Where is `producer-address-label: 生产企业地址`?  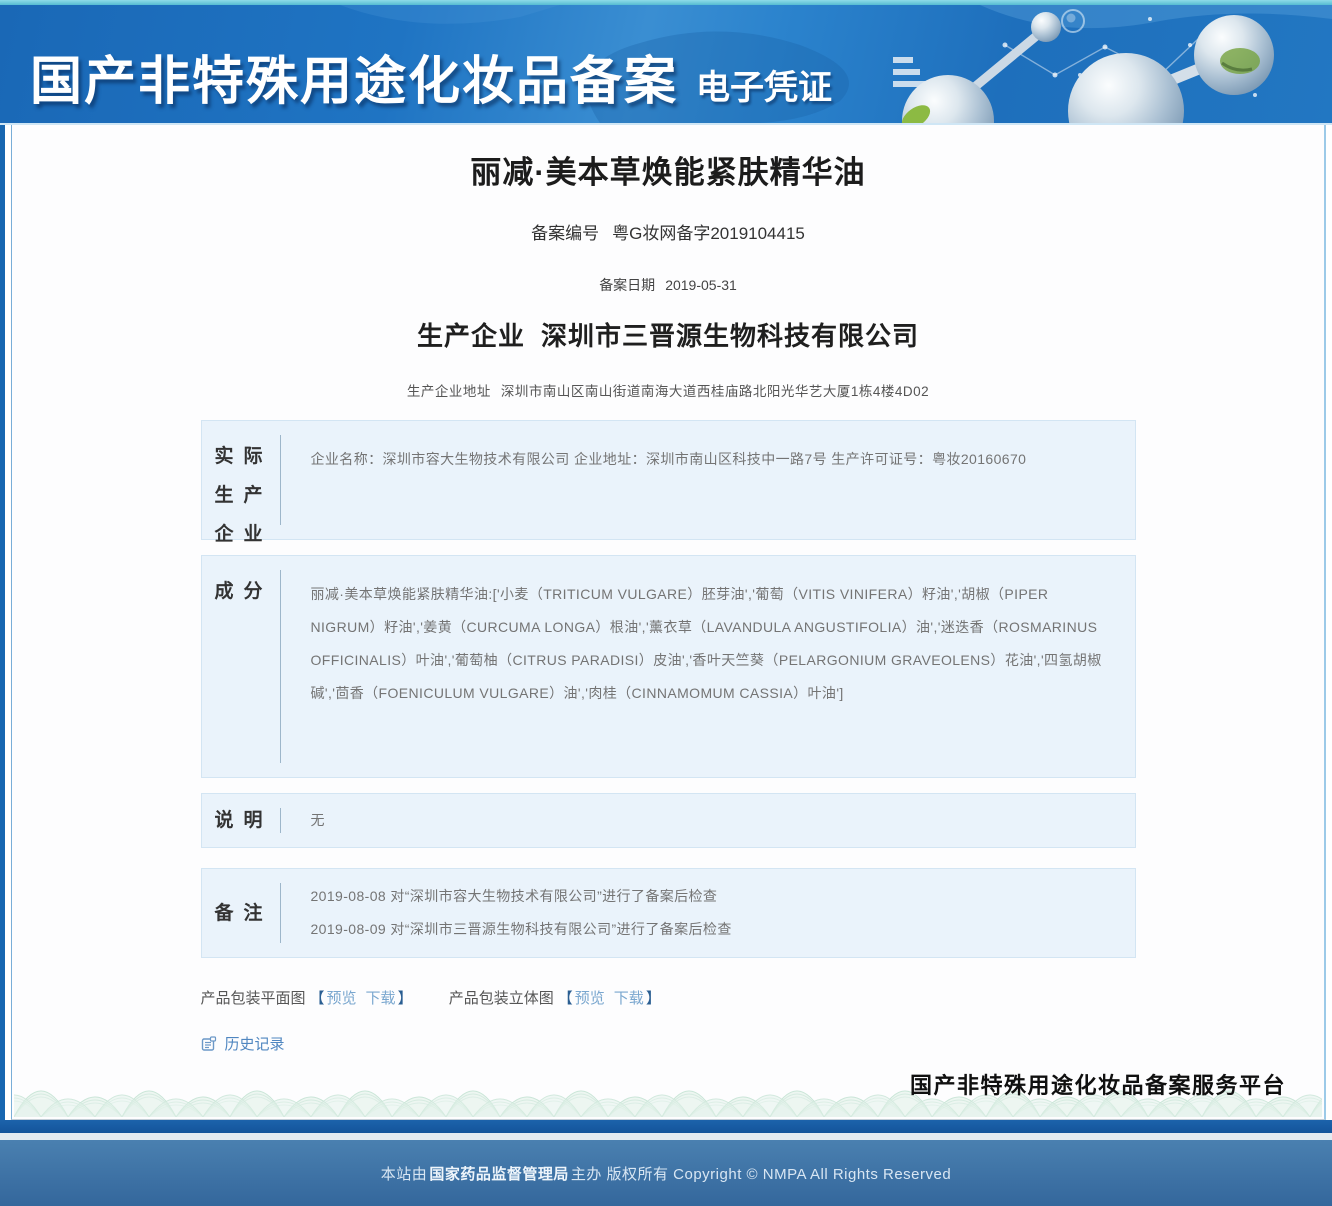 producer-address-label: 生产企业地址 is located at coordinates (448, 391).